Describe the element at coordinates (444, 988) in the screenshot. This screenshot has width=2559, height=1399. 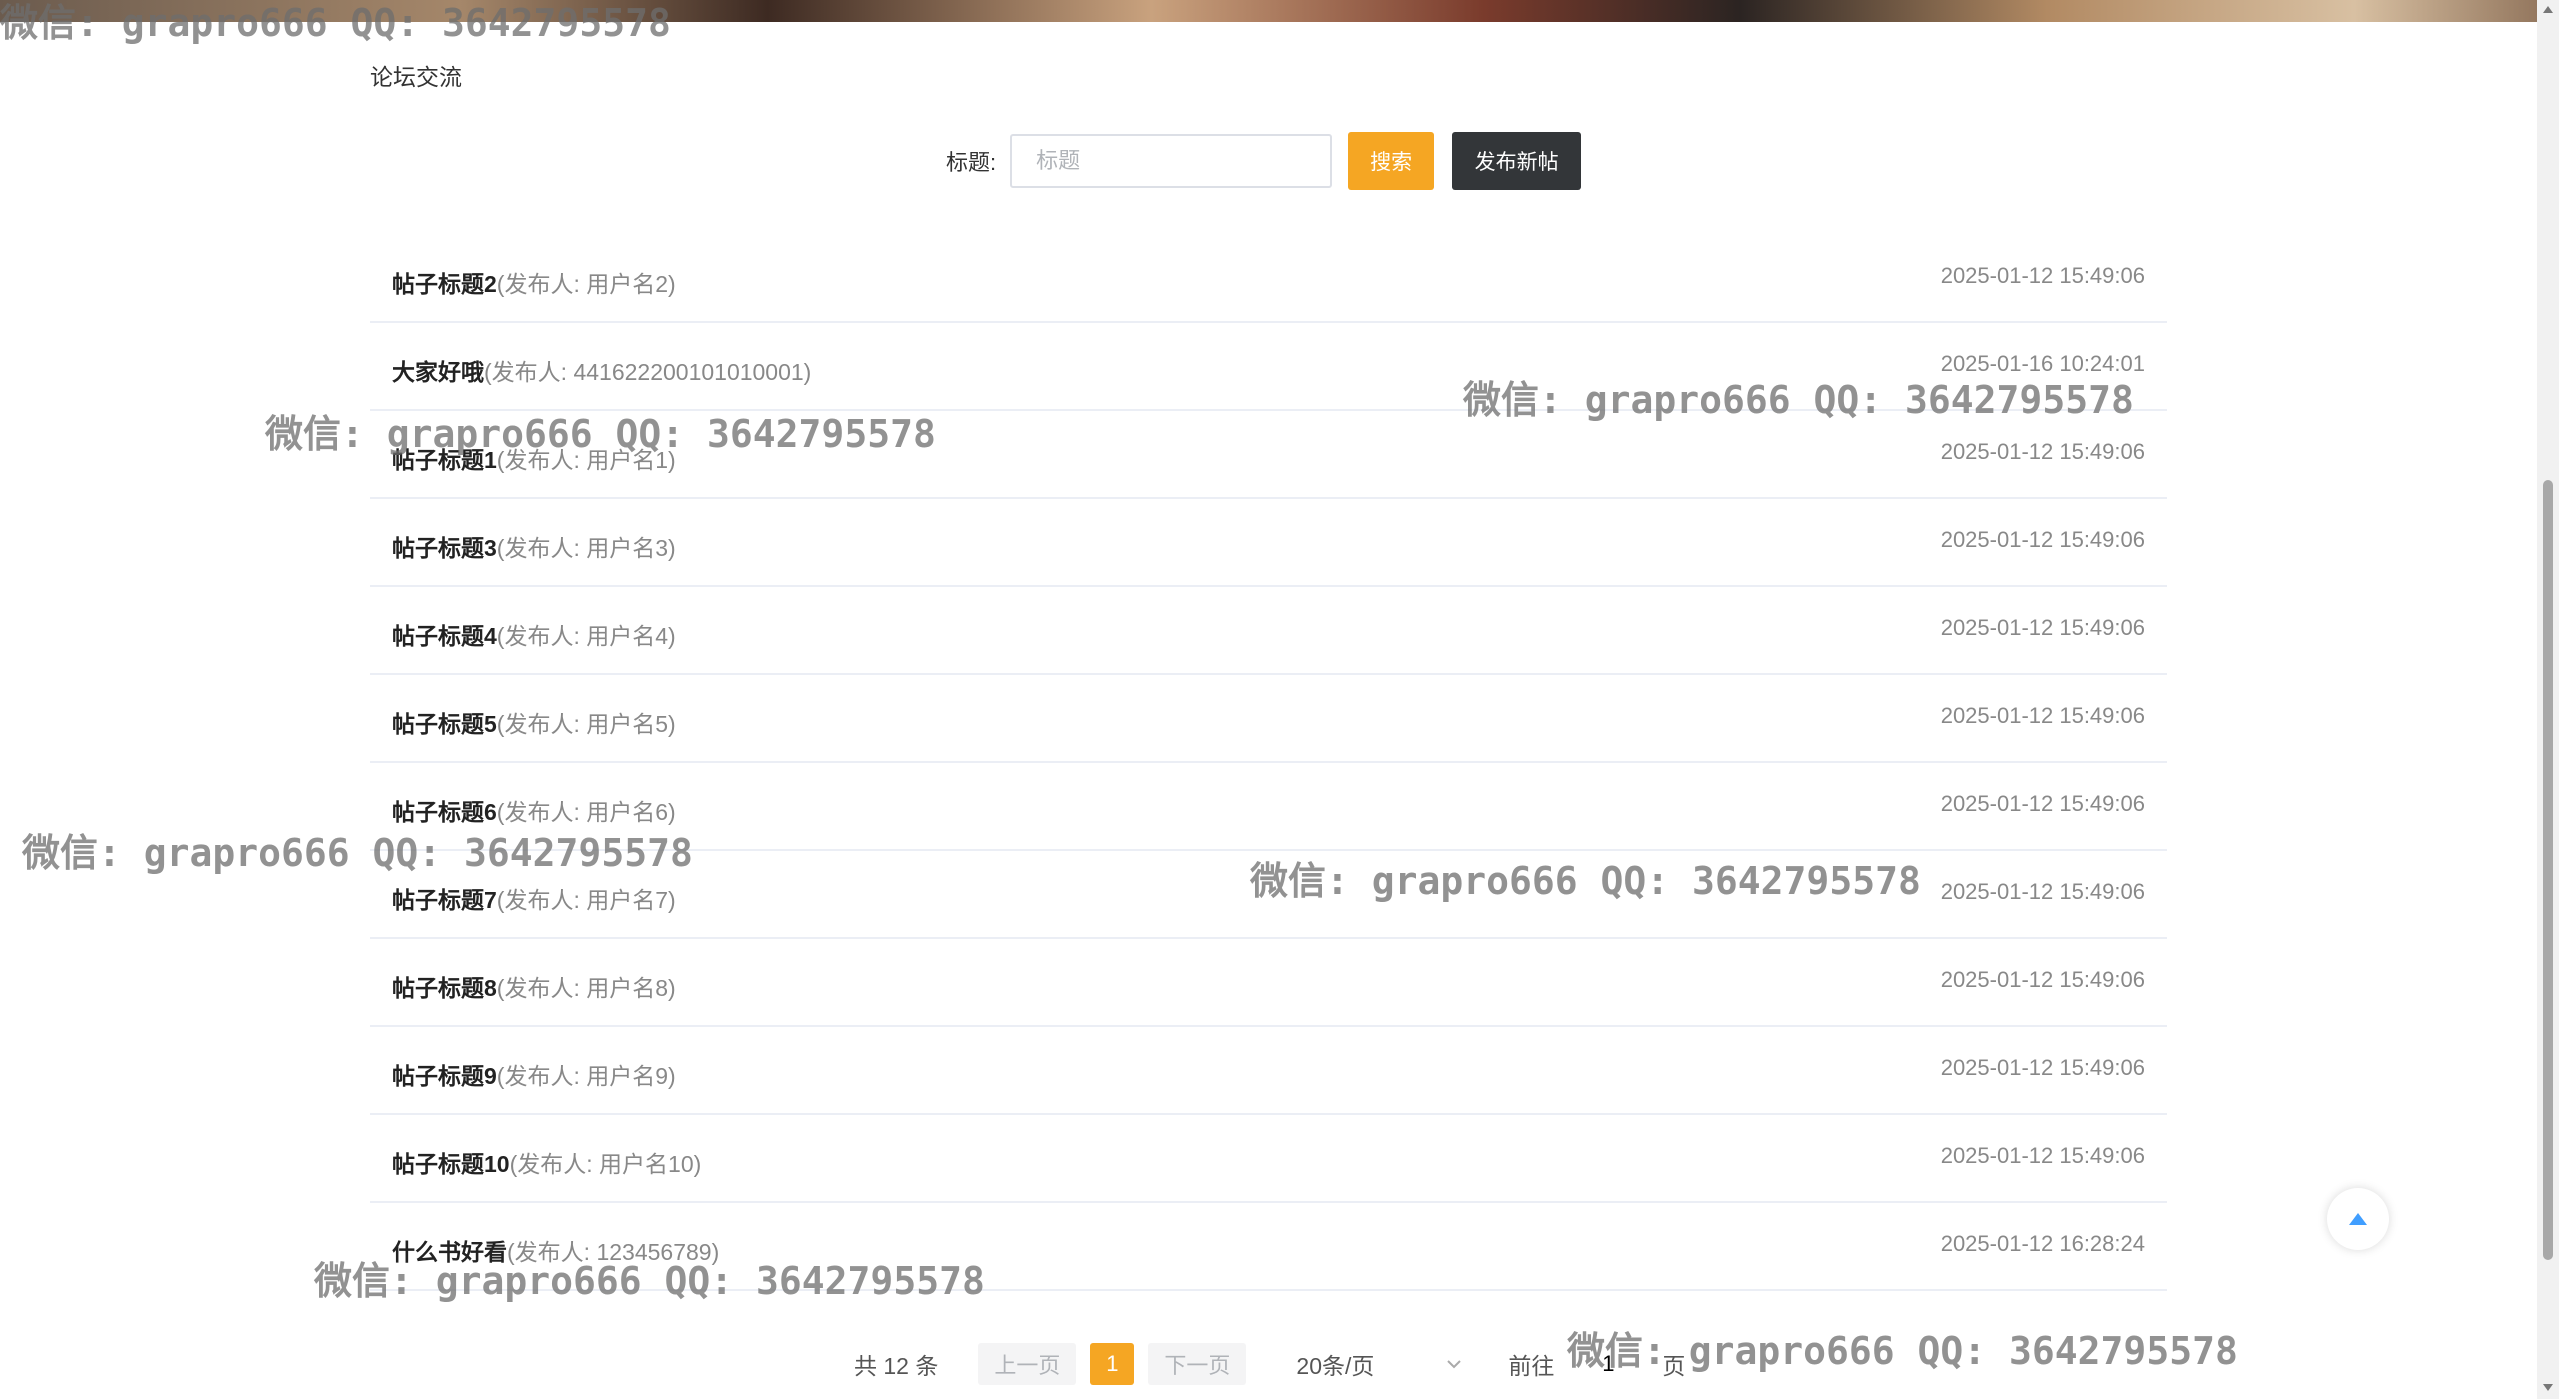
I see `post-title-text: 帖子标题8` at that location.